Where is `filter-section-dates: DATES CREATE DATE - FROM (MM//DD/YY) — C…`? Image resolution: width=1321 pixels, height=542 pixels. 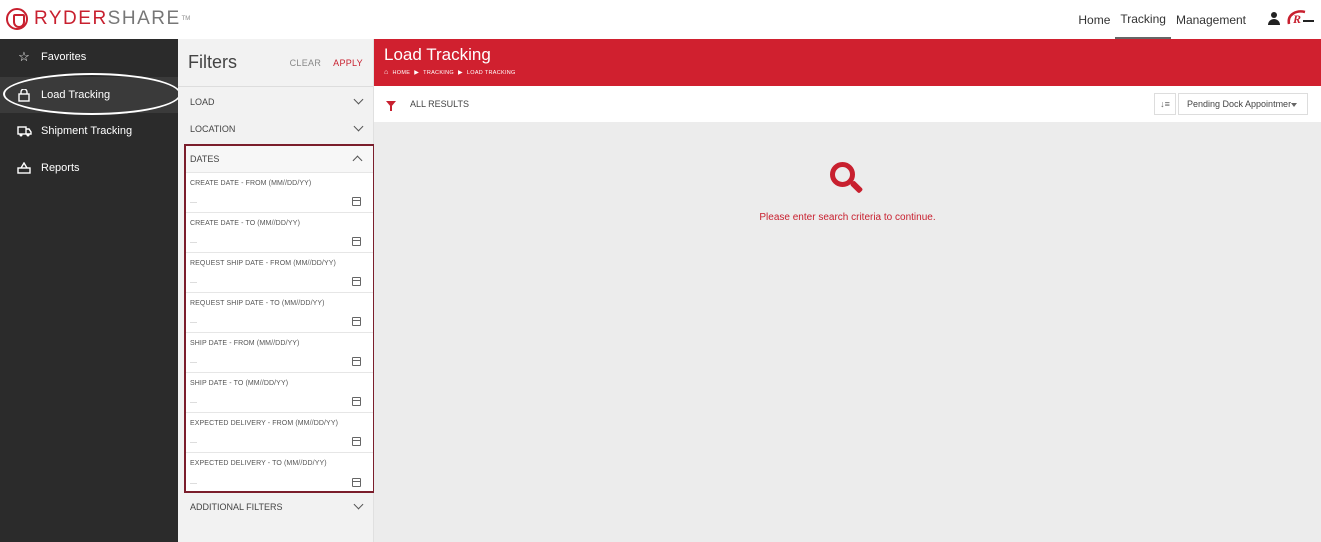
filter-section-dates: DATES CREATE DATE - FROM (MM//DD/YY) — C… is located at coordinates (279, 318).